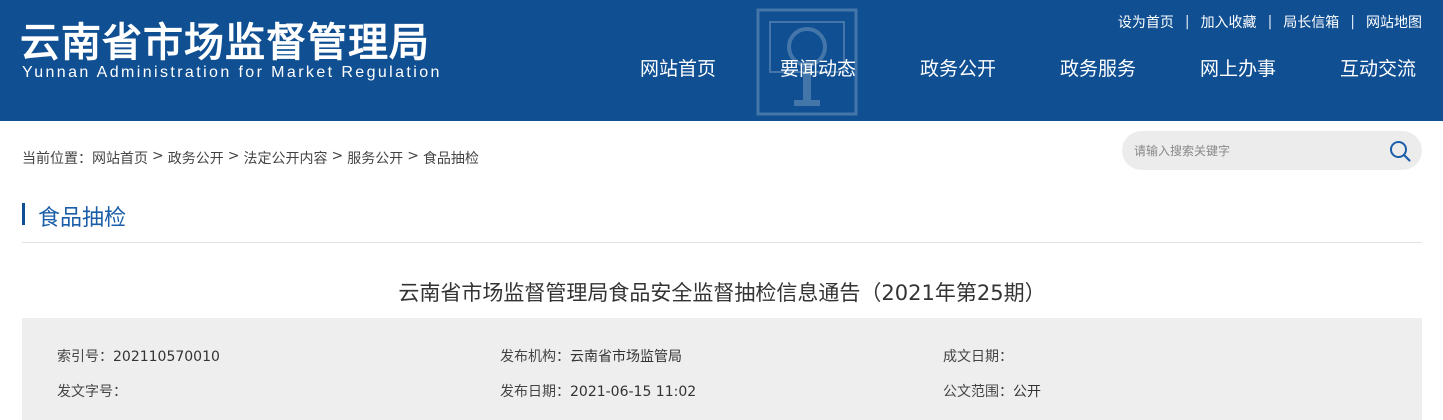 Image resolution: width=1443 pixels, height=420 pixels. What do you see at coordinates (23, 214) in the screenshot?
I see `section-title-accent-bar` at bounding box center [23, 214].